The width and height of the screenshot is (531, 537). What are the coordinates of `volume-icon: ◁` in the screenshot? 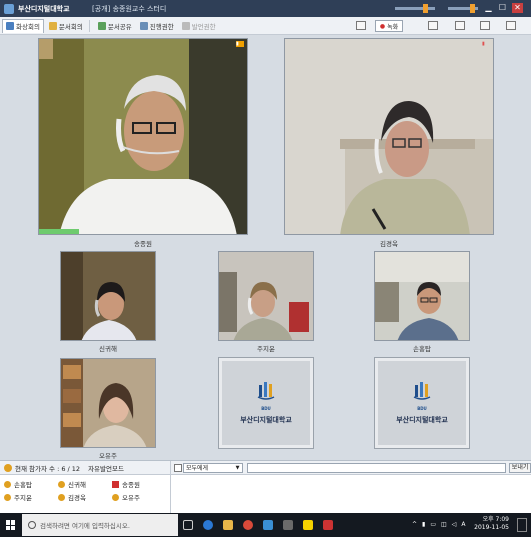 It's located at (454, 524).